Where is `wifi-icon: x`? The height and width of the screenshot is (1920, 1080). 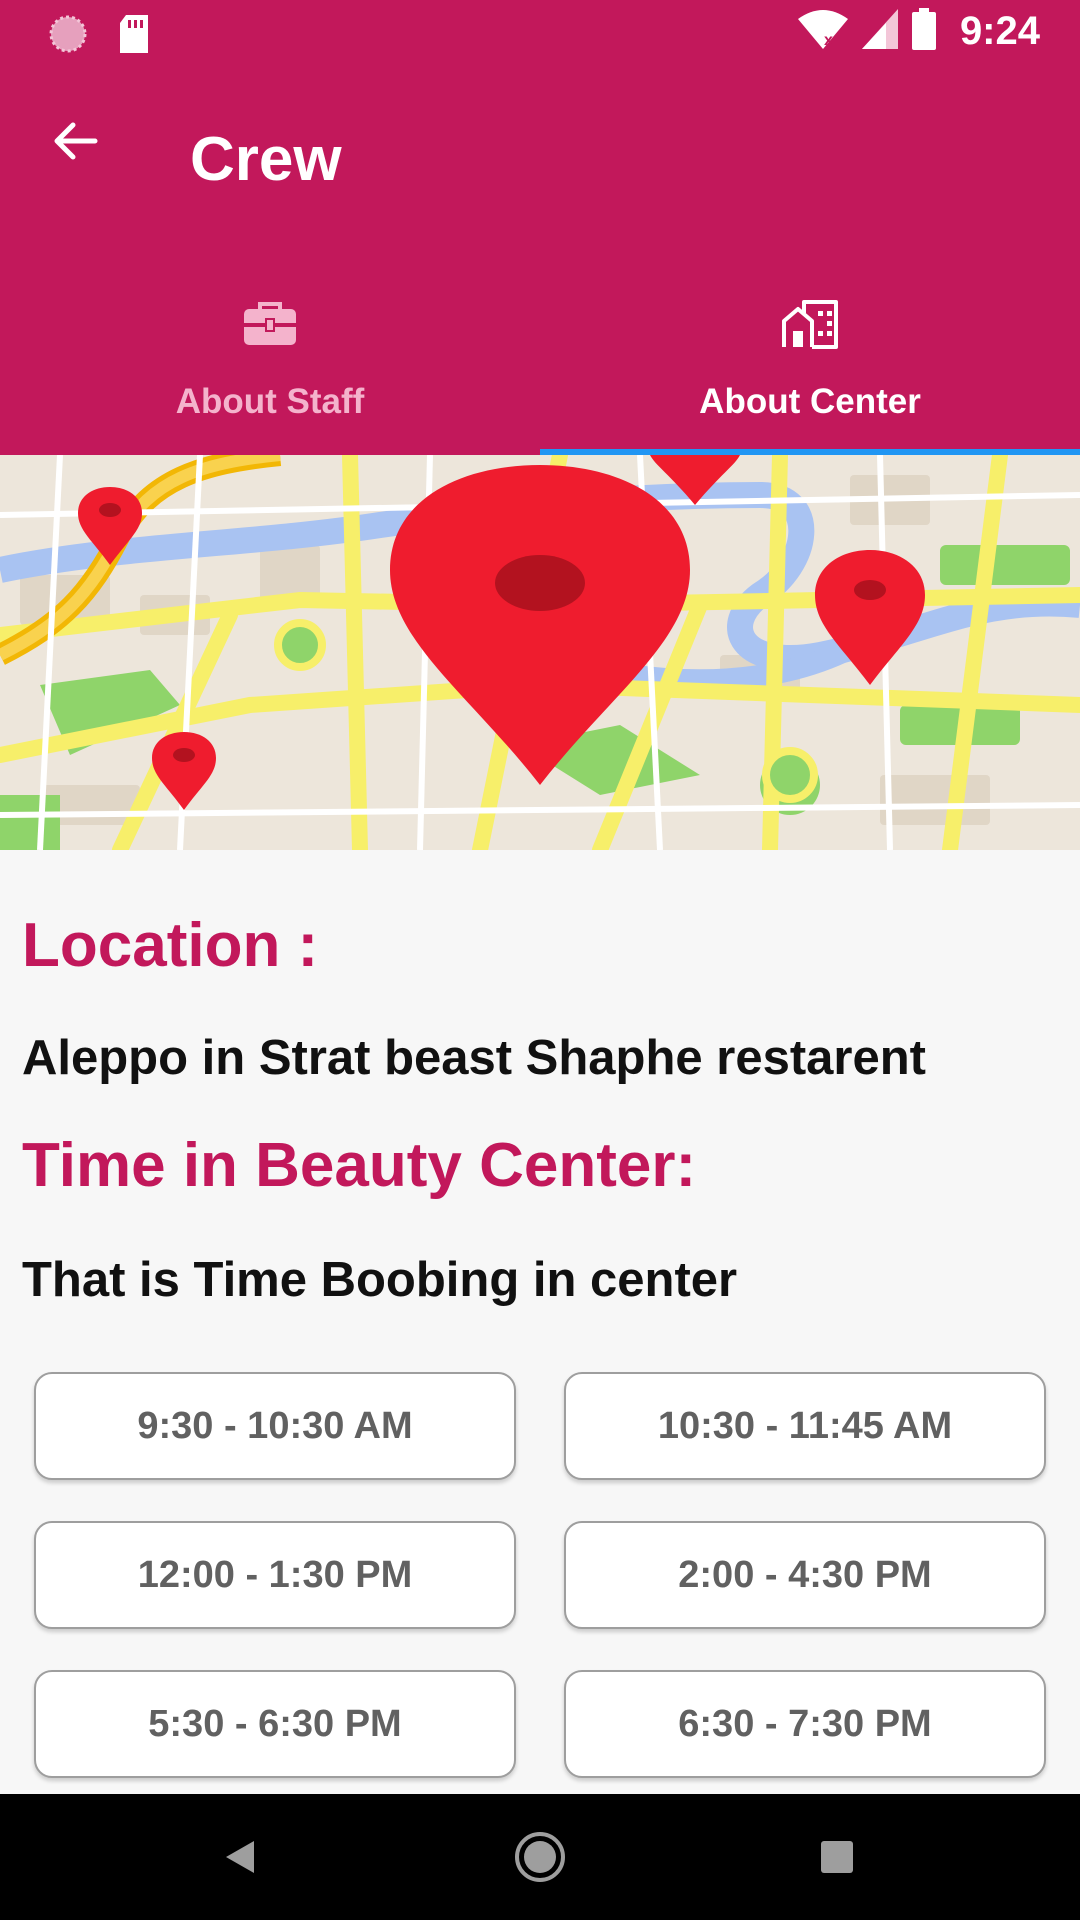
wifi-icon: x is located at coordinates (822, 31).